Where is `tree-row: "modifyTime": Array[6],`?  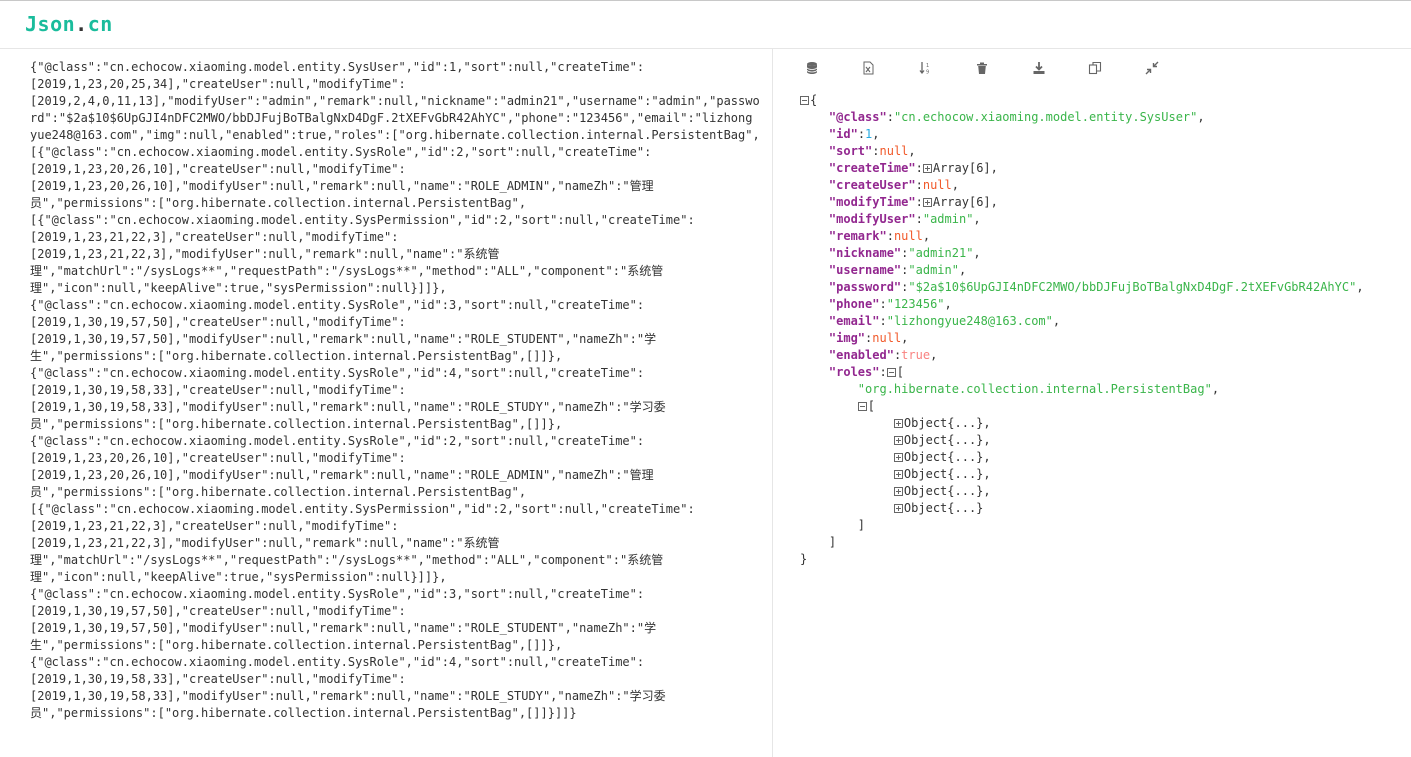 tree-row: "modifyTime": Array[6], is located at coordinates (913, 202).